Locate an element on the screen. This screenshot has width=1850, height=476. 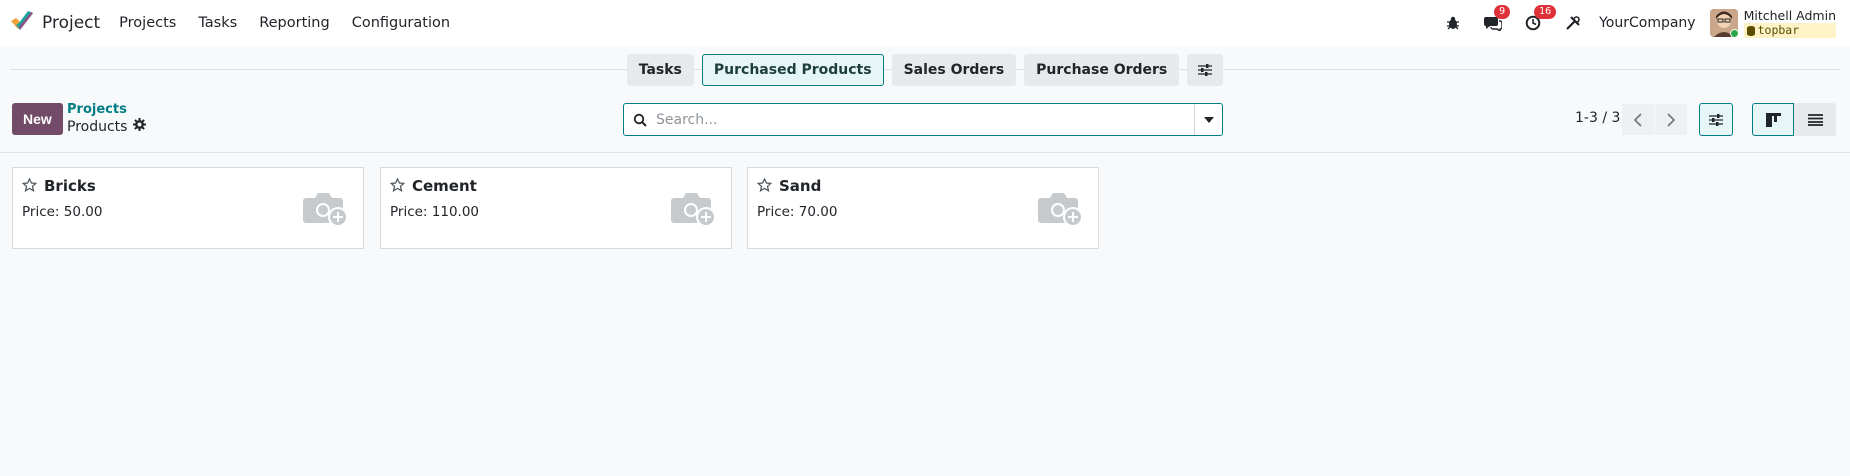
menu-reporting: Reporting is located at coordinates (294, 23).